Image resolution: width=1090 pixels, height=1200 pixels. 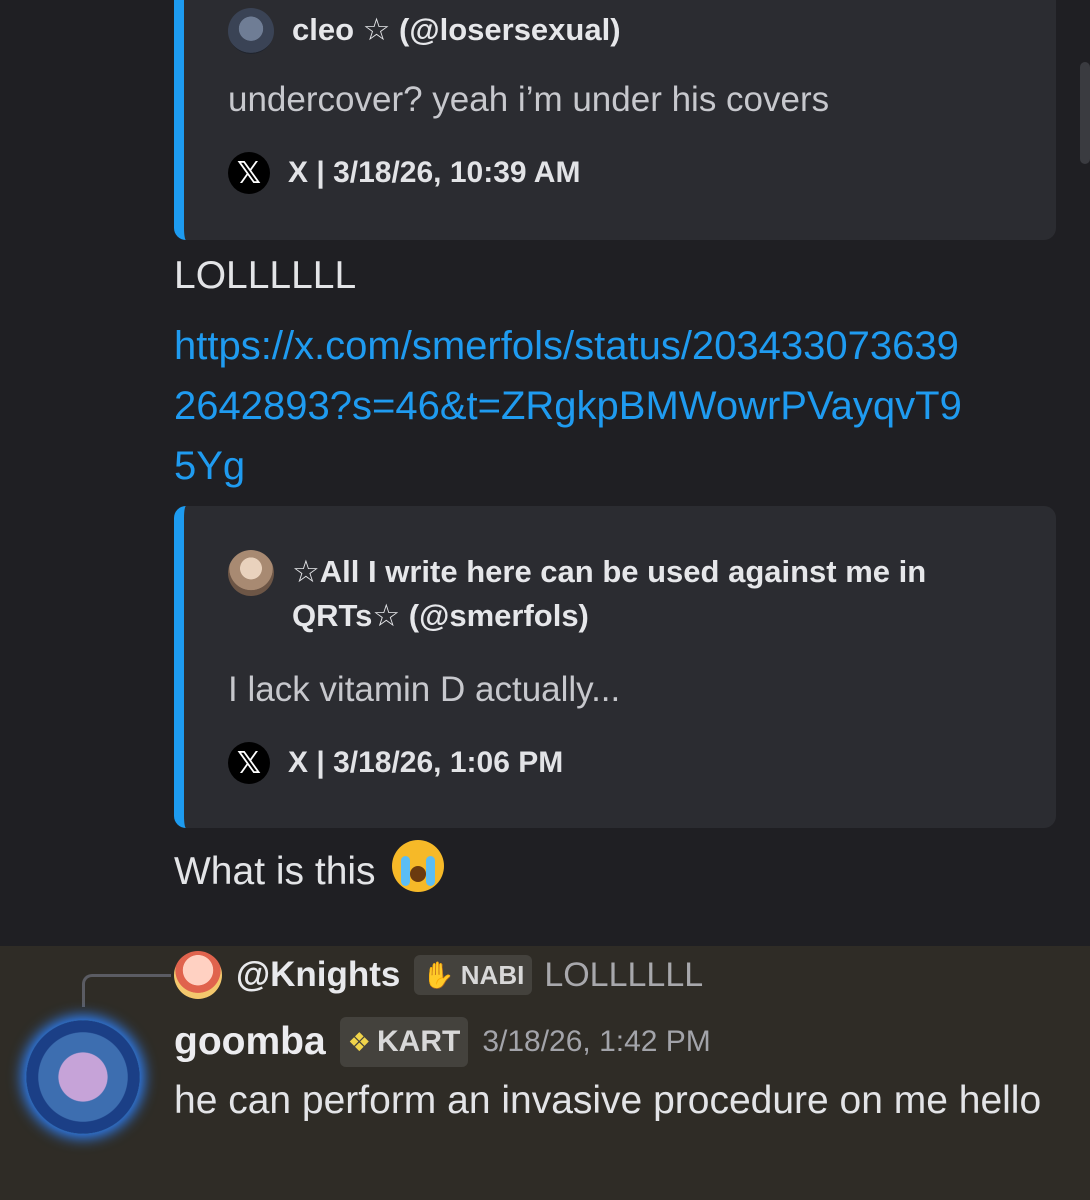 What do you see at coordinates (418, 866) in the screenshot?
I see `loudly-crying-face-icon` at bounding box center [418, 866].